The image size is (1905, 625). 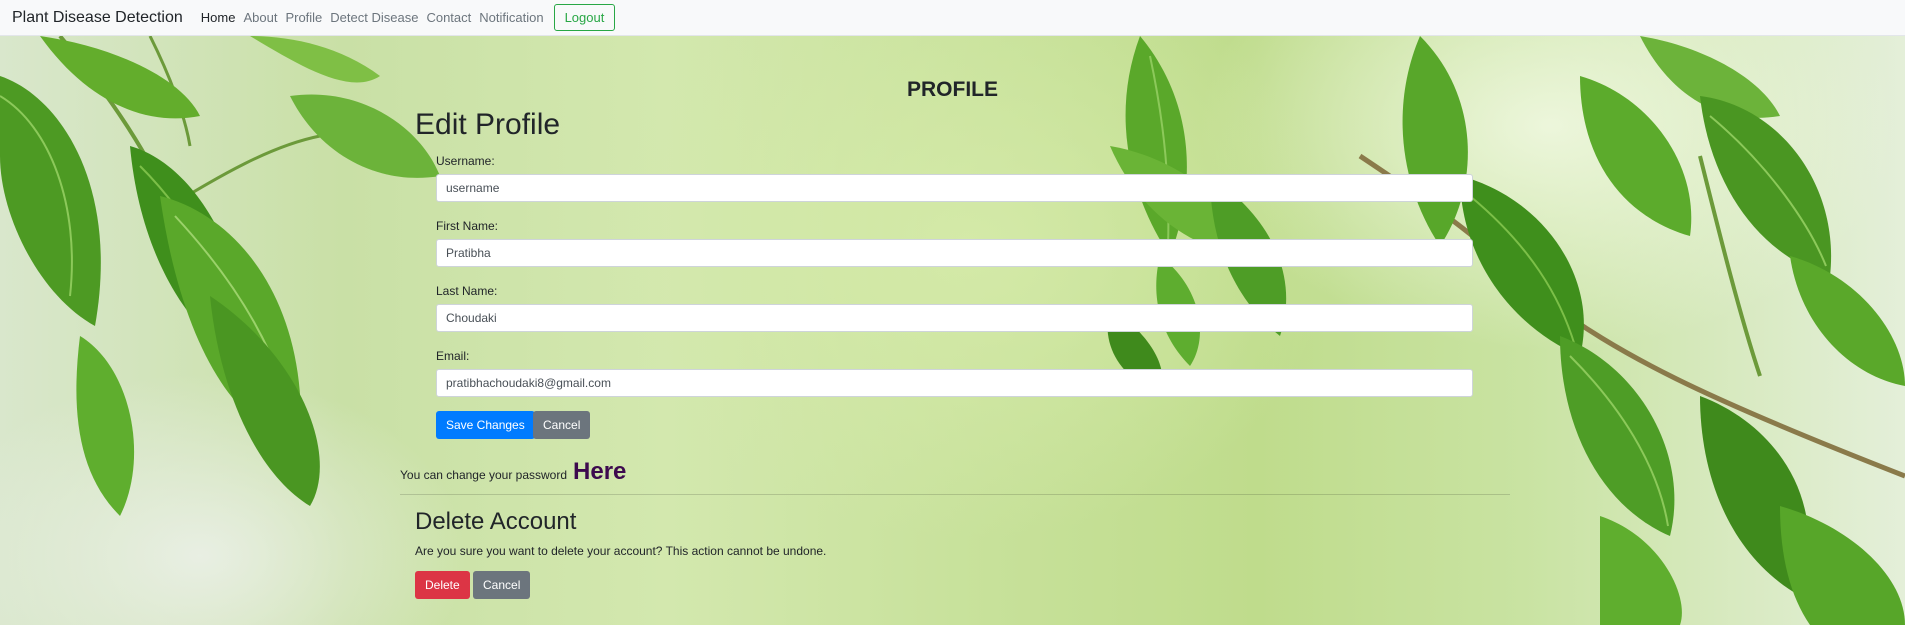 What do you see at coordinates (484, 475) in the screenshot?
I see `change-password-text: You can change your password` at bounding box center [484, 475].